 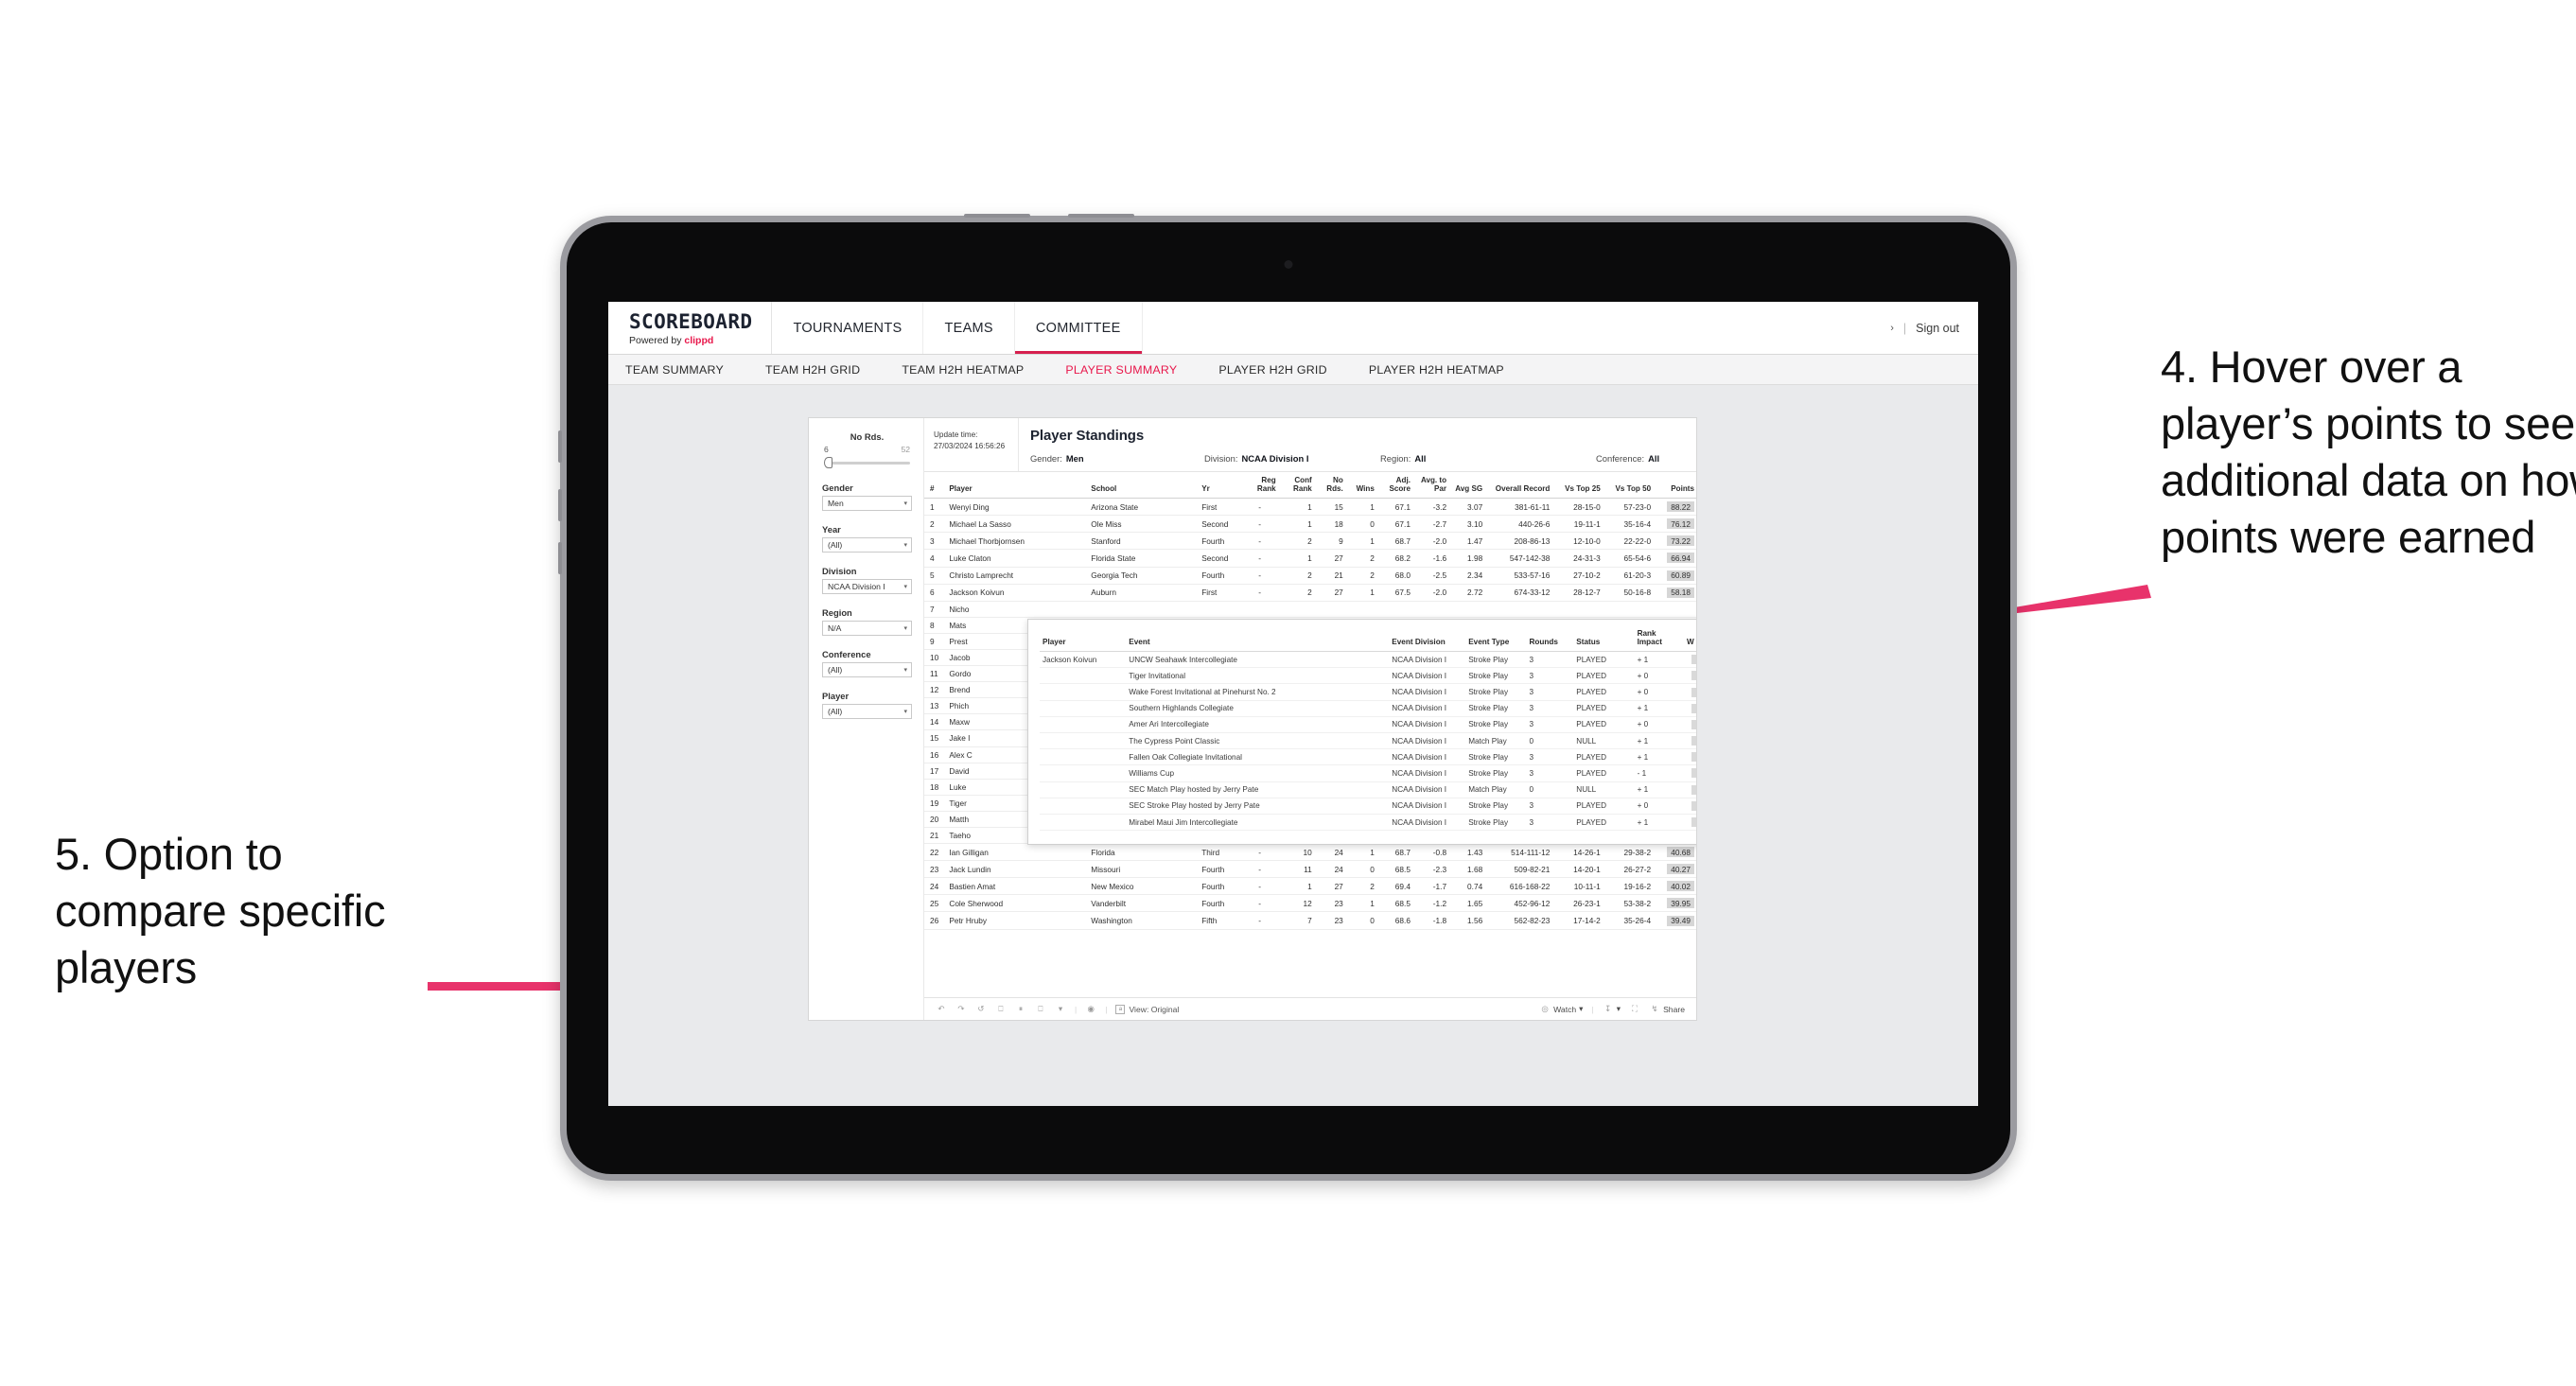 I want to click on points-badge: 73.22, so click(x=1680, y=541).